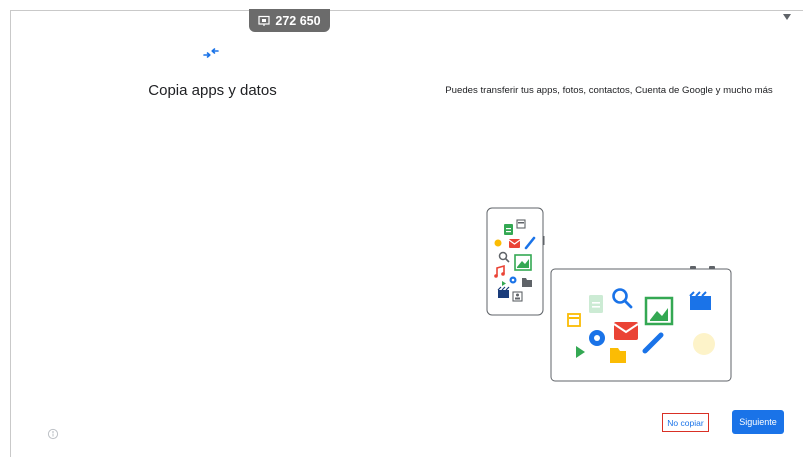  Describe the element at coordinates (10, 233) in the screenshot. I see `window-left-border` at that location.